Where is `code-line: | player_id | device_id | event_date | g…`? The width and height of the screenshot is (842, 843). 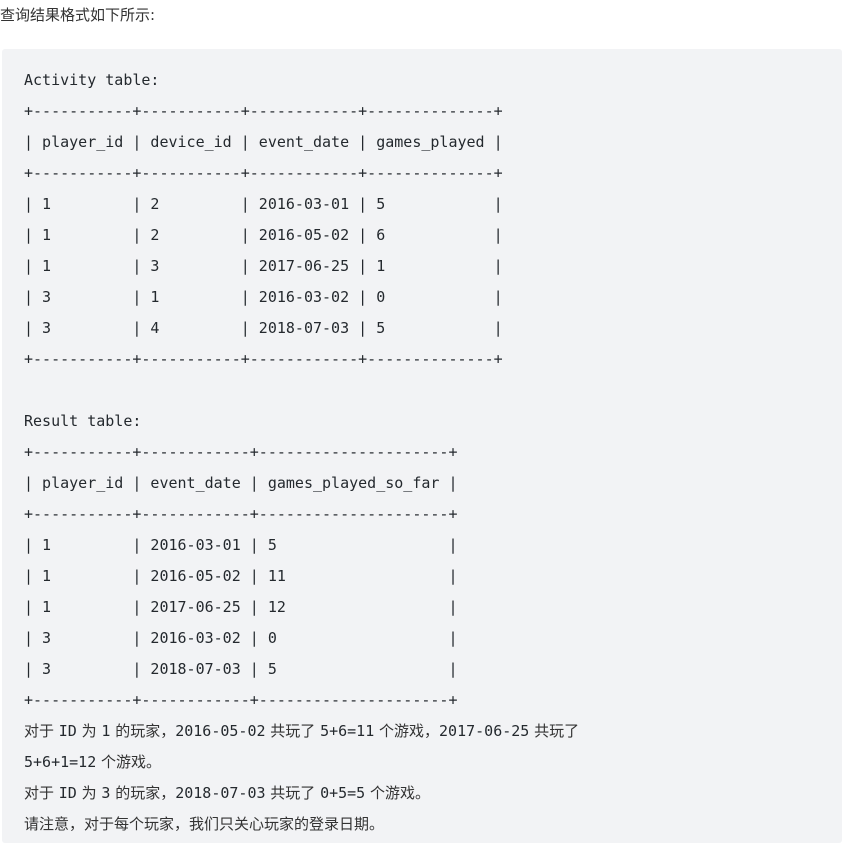
code-line: | player_id | device_id | event_date | g… is located at coordinates (263, 142).